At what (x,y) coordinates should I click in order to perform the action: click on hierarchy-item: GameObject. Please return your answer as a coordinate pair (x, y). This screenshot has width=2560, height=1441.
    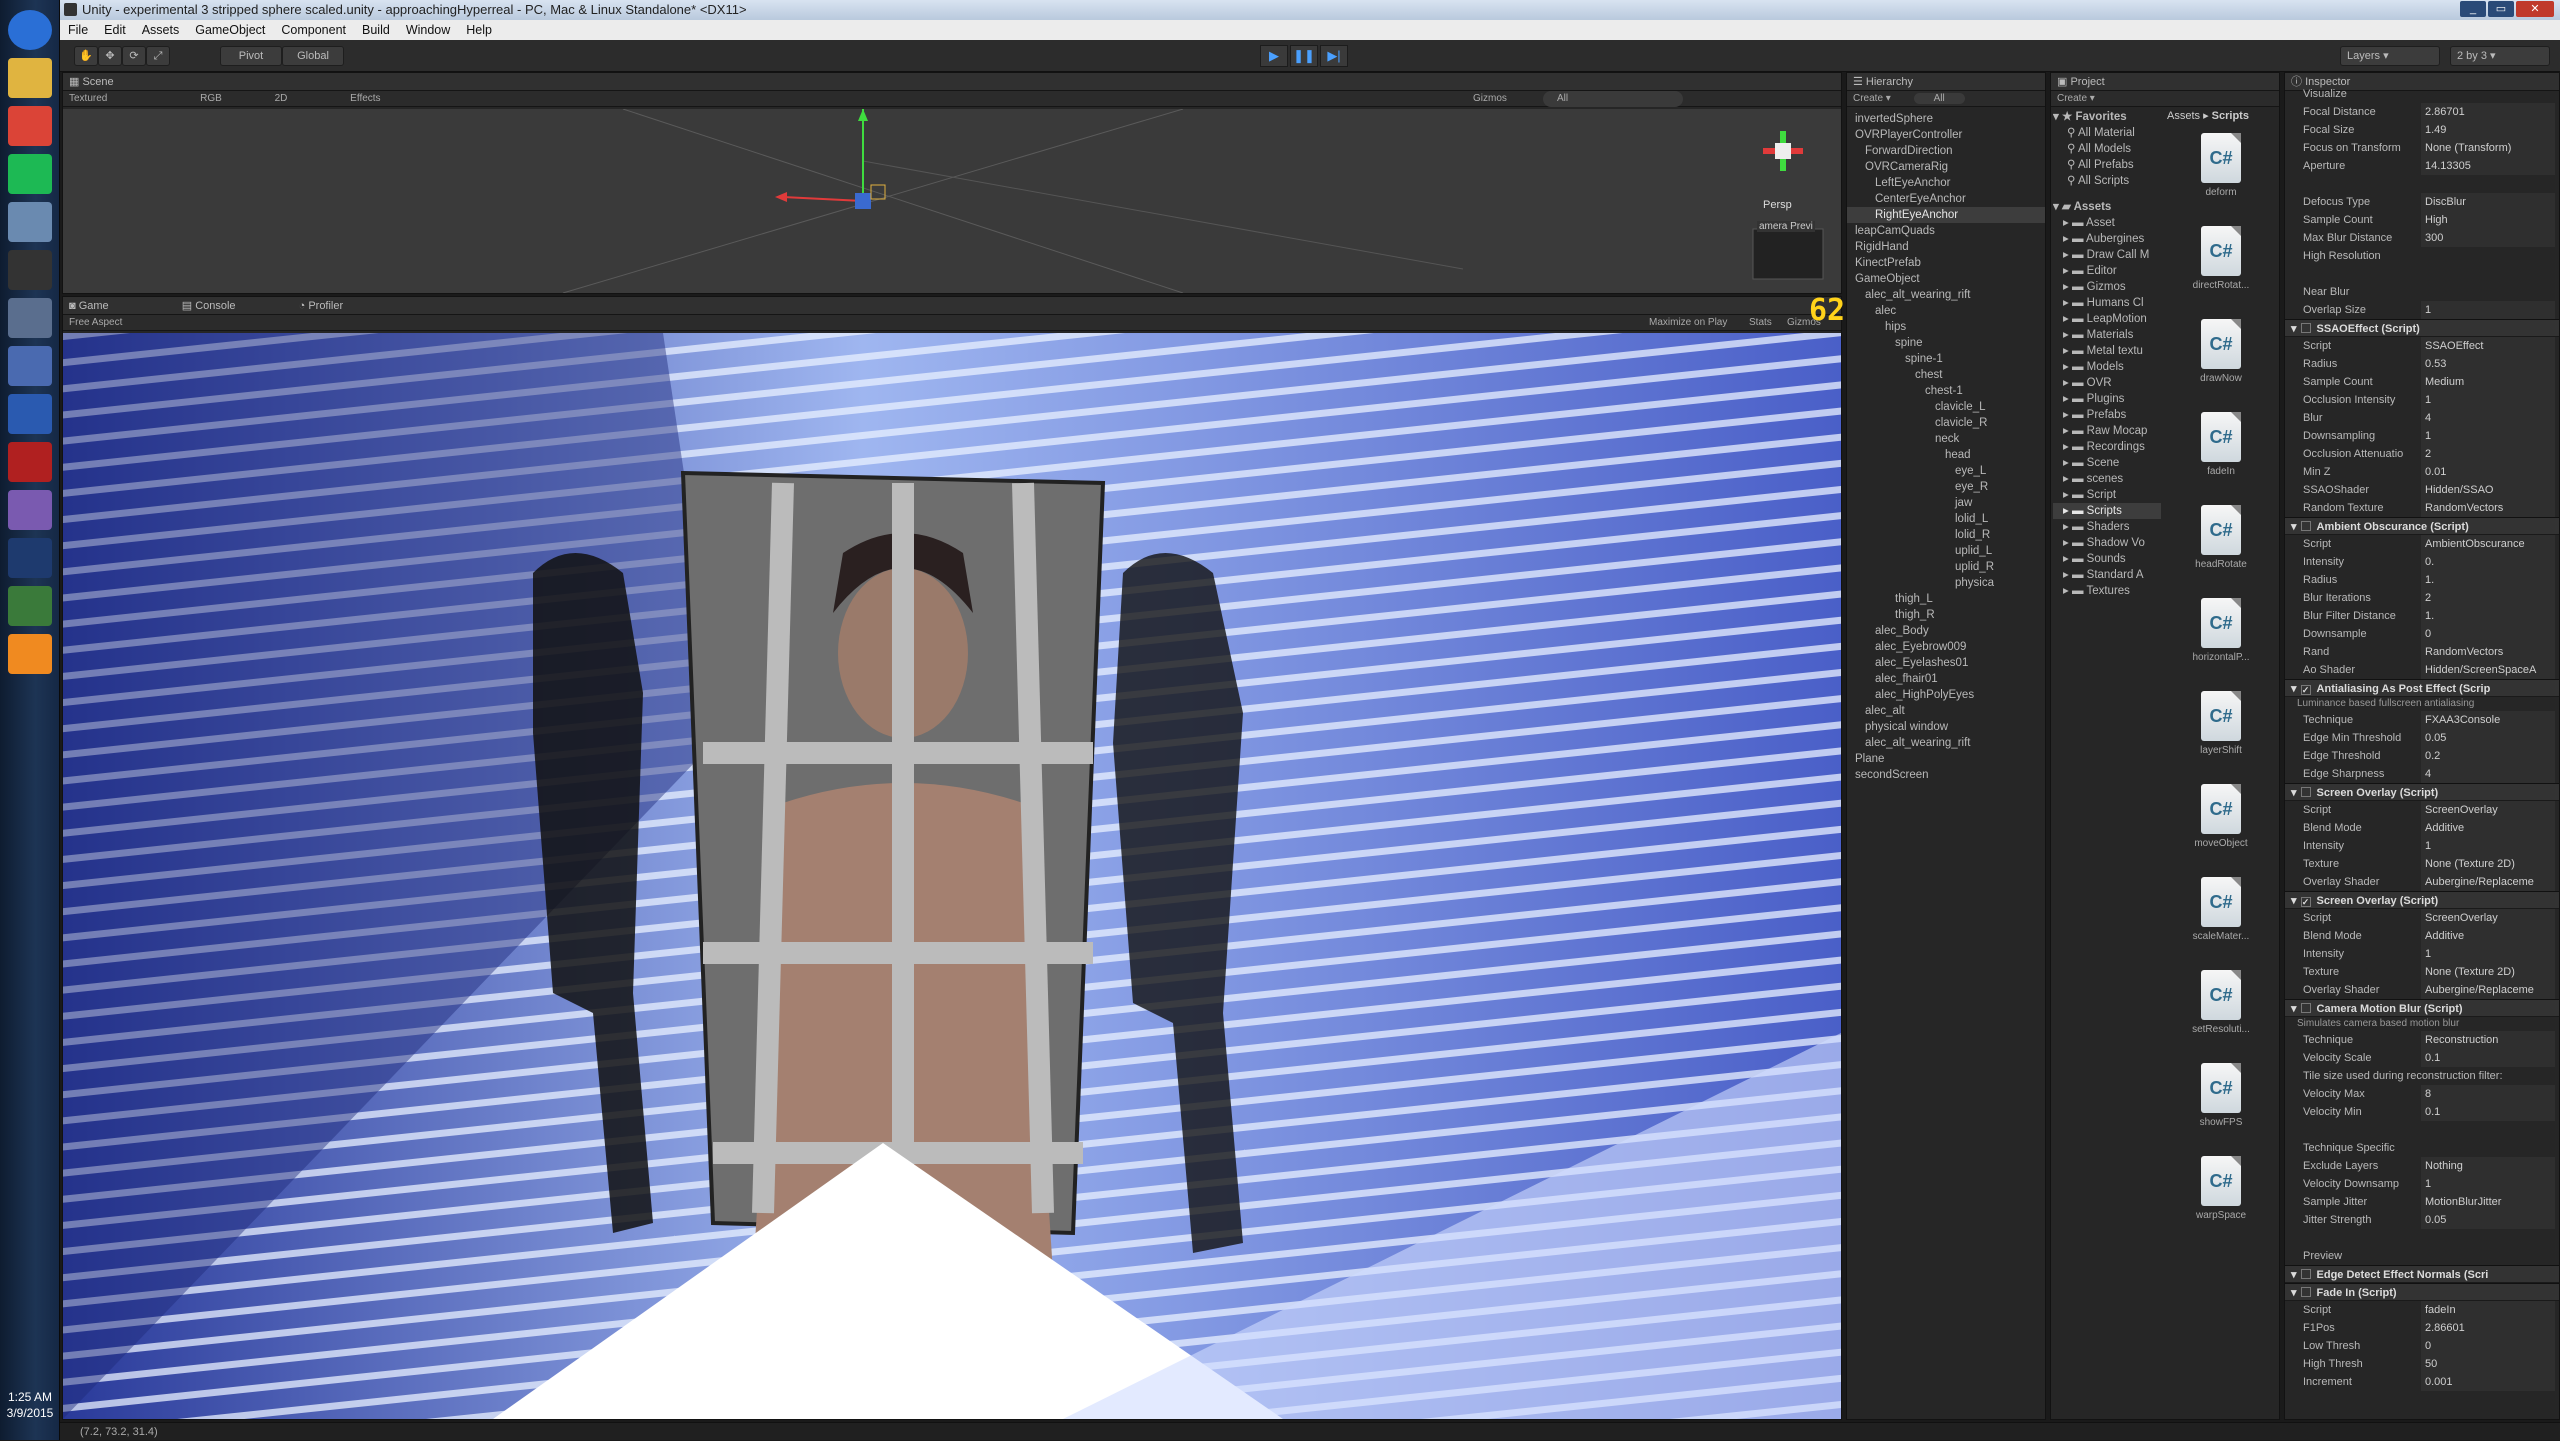
    Looking at the image, I should click on (1946, 279).